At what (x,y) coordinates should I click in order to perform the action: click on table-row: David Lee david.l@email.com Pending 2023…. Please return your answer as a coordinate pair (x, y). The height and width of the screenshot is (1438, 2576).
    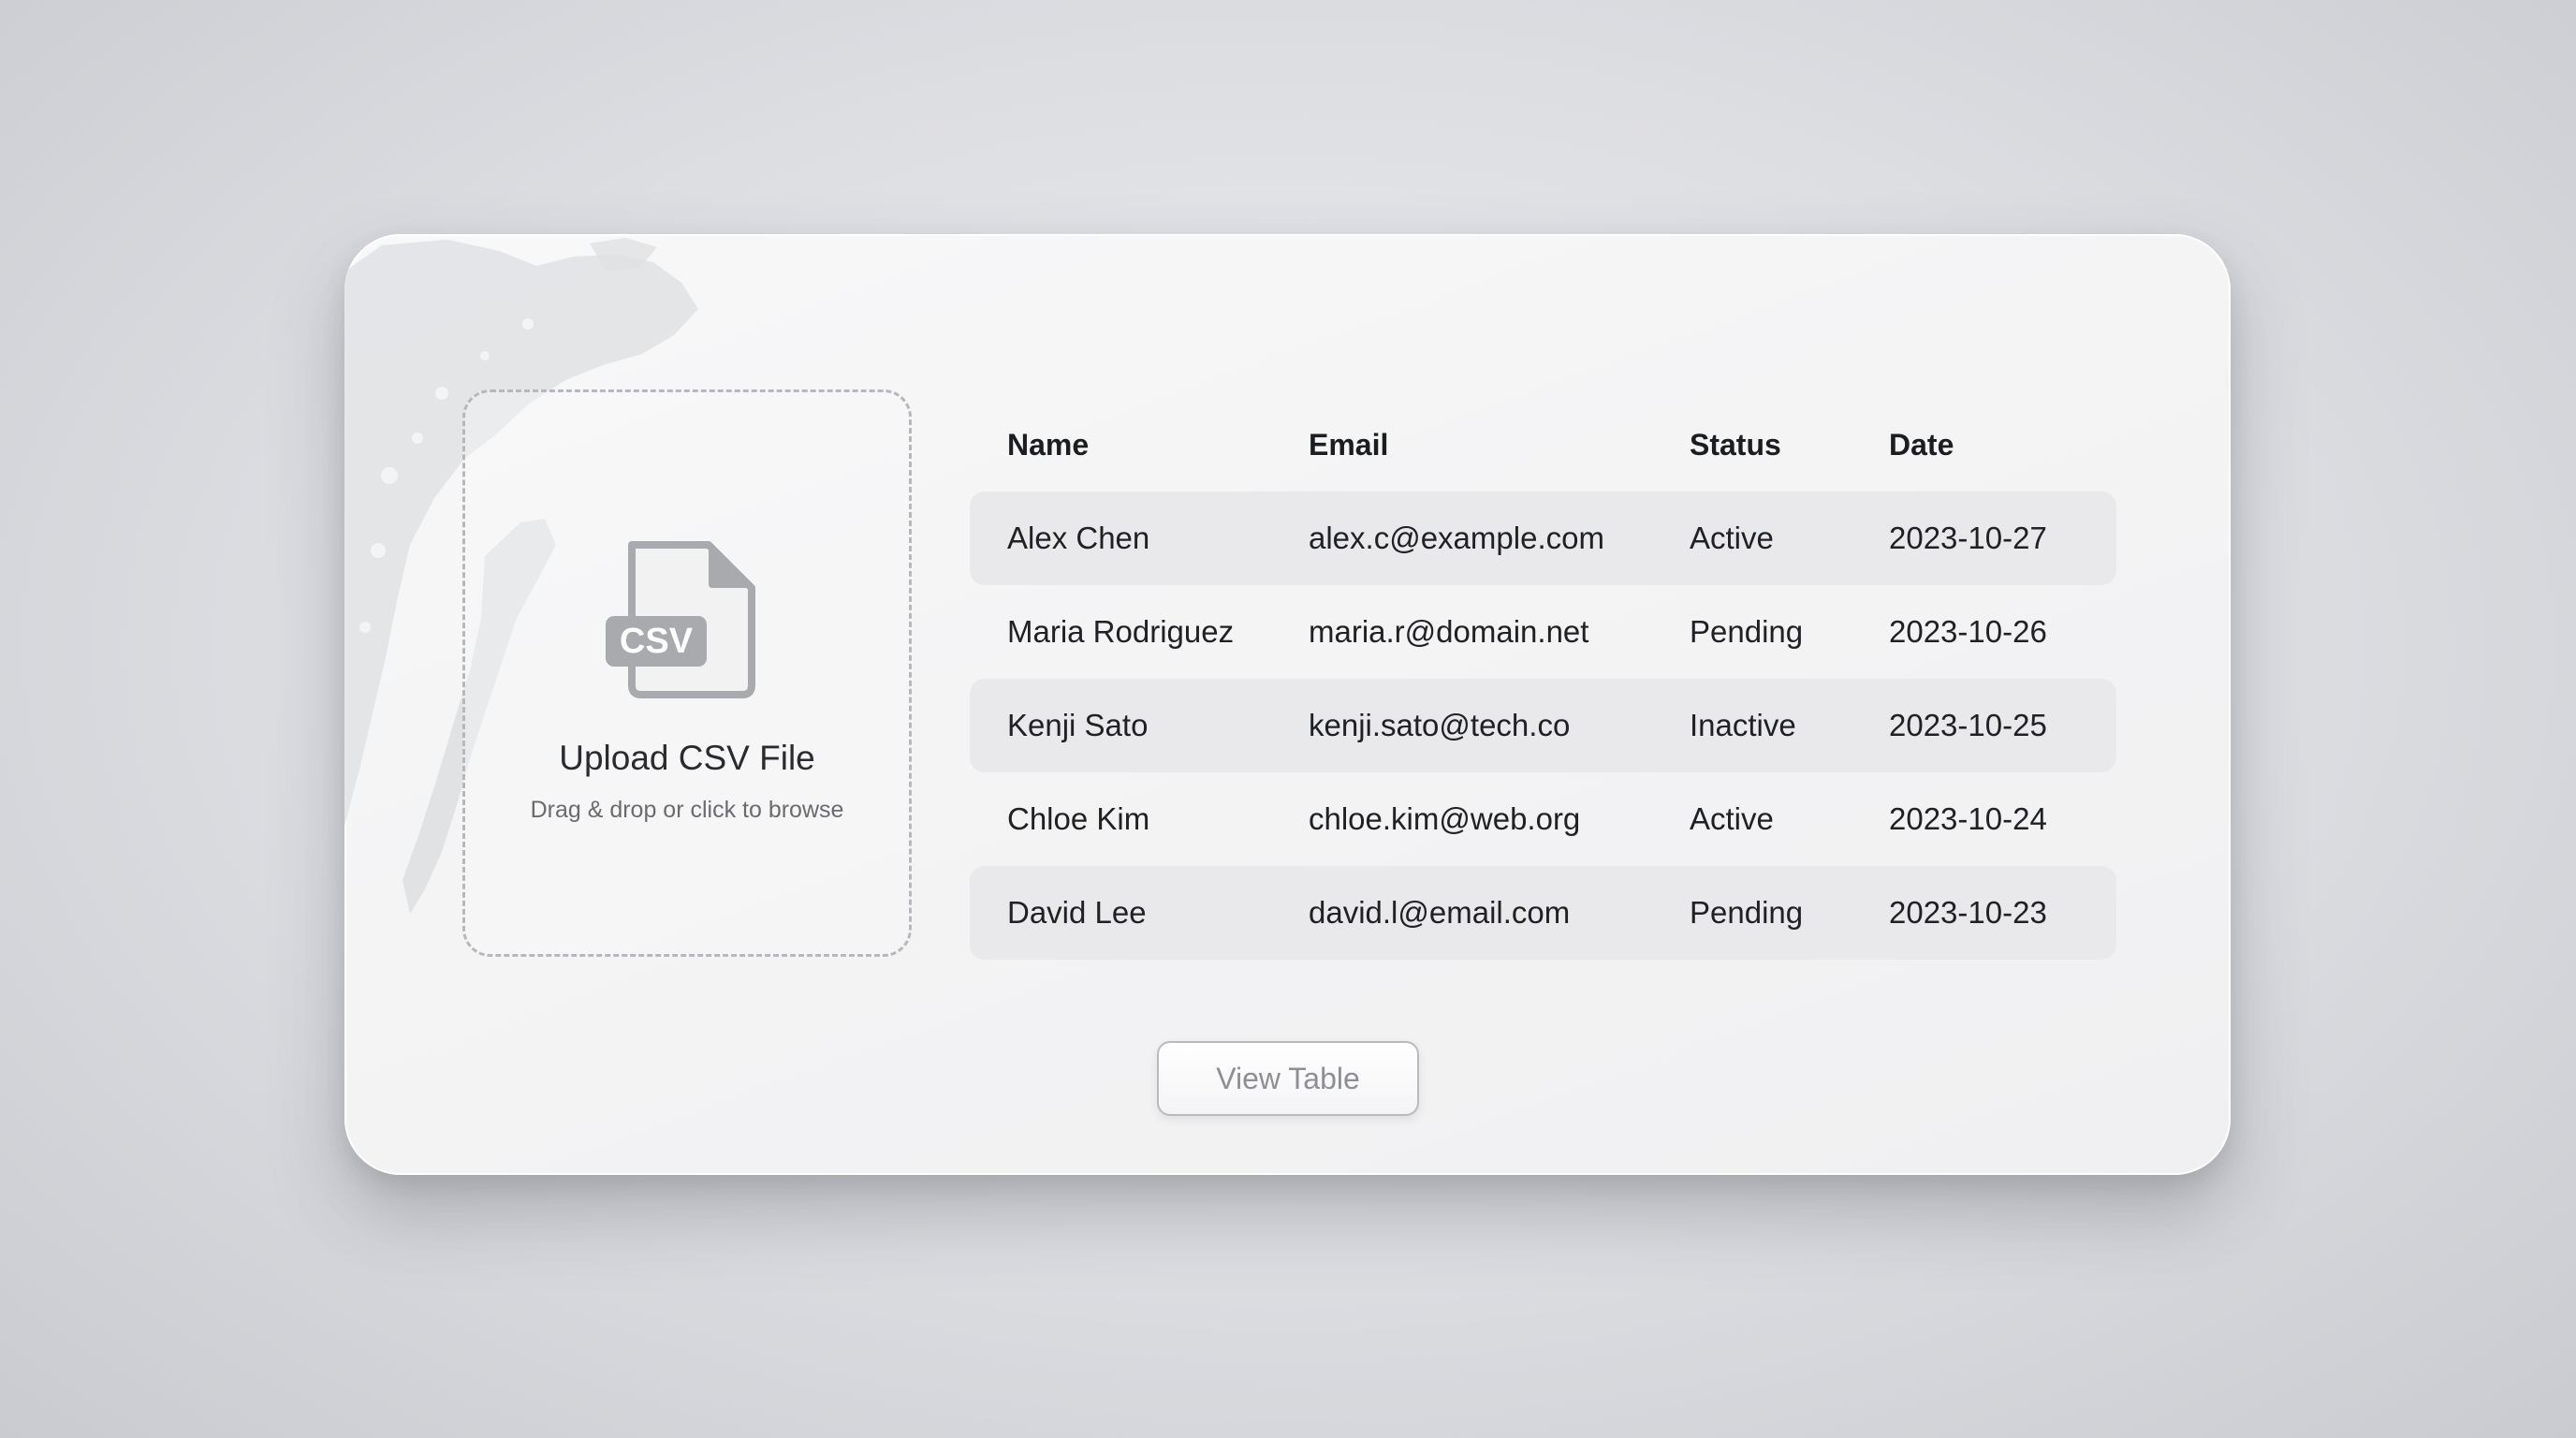
    Looking at the image, I should click on (1543, 913).